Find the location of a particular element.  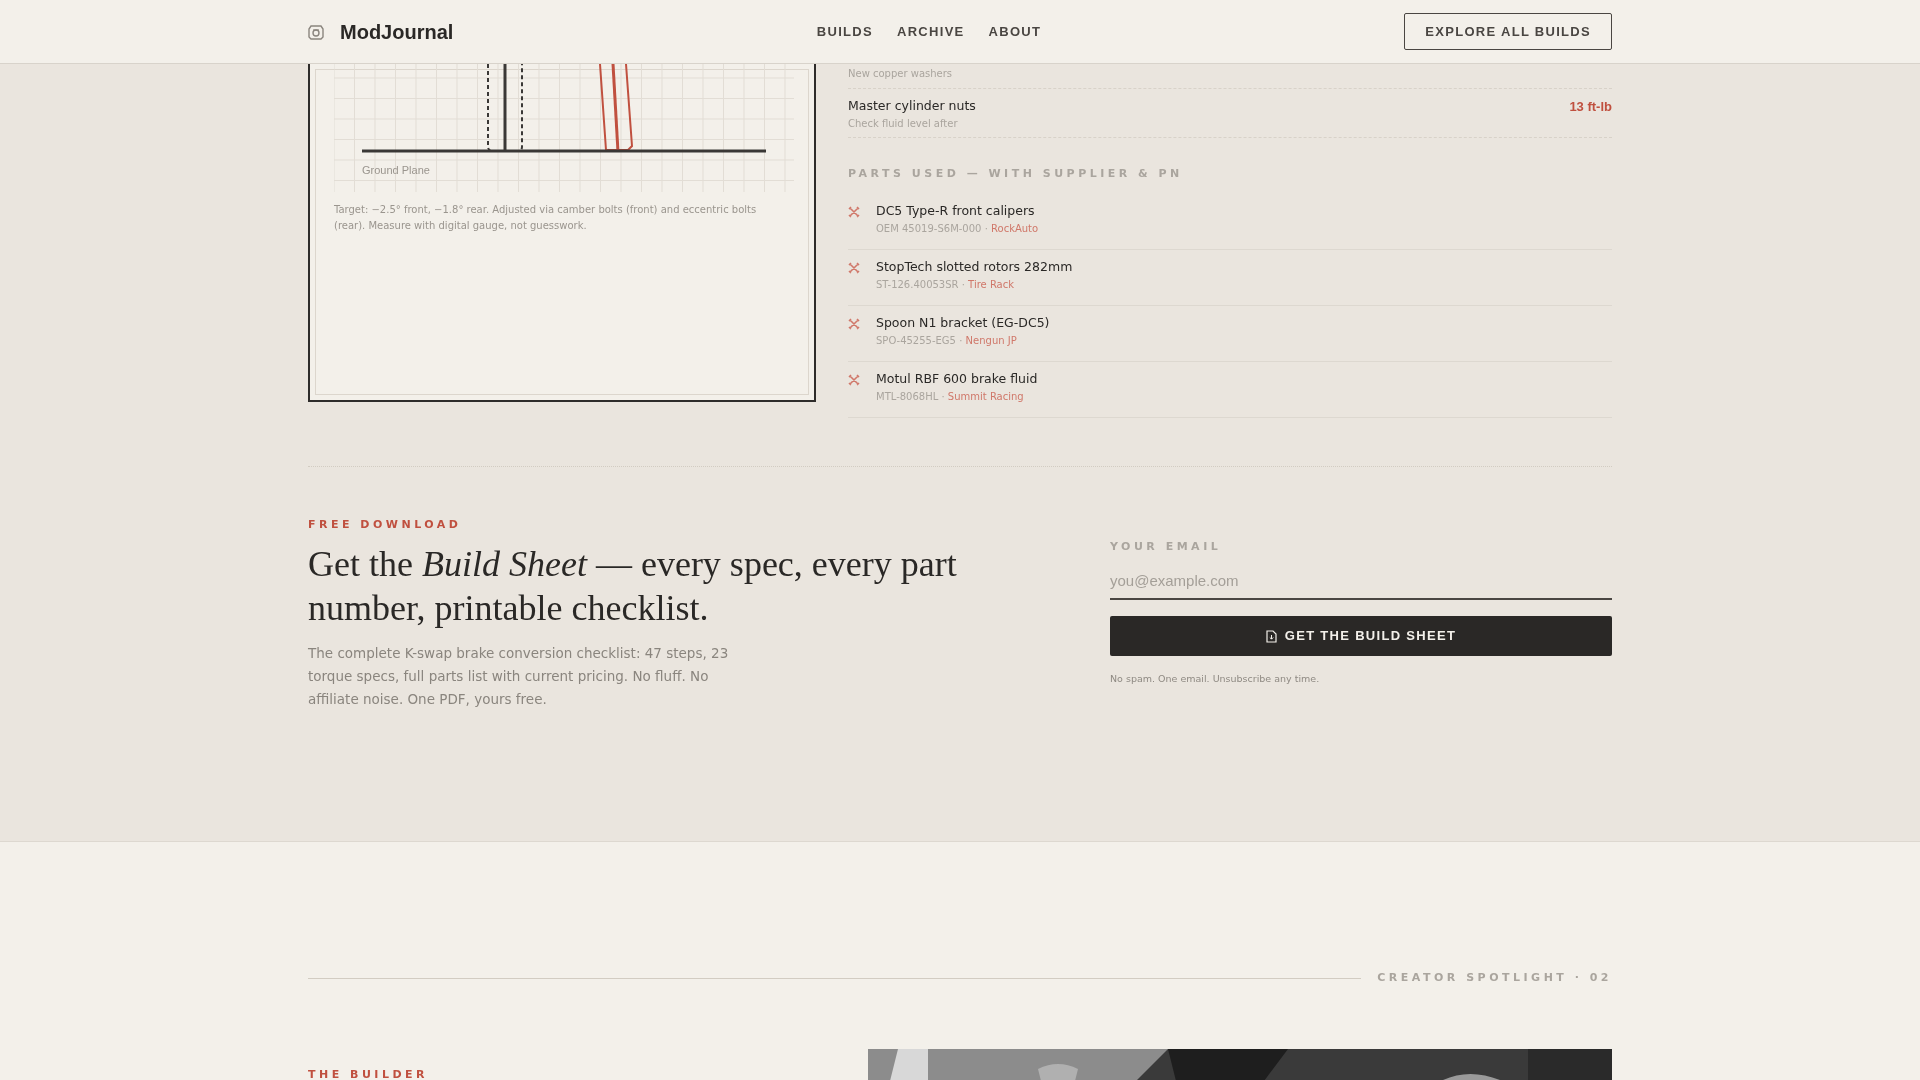

part-name: StopTech slotted rotors 282mm is located at coordinates (974, 267).